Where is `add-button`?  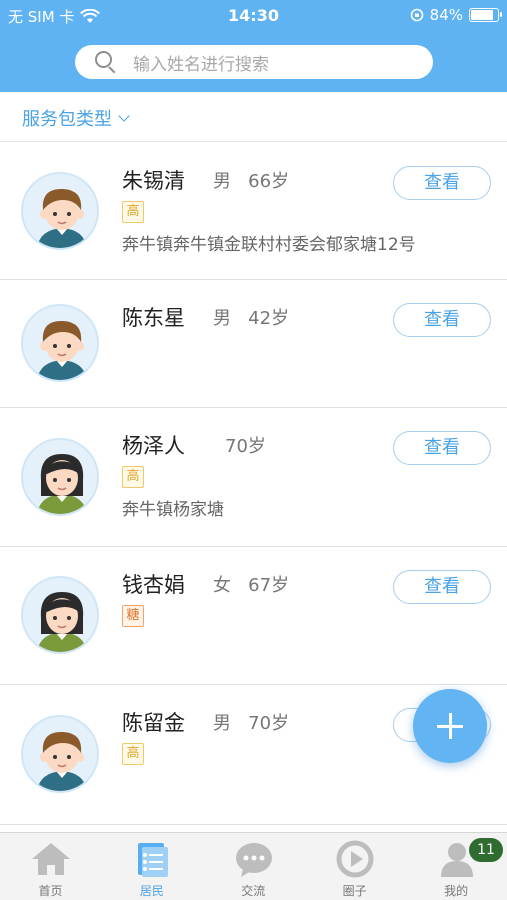
add-button is located at coordinates (450, 726).